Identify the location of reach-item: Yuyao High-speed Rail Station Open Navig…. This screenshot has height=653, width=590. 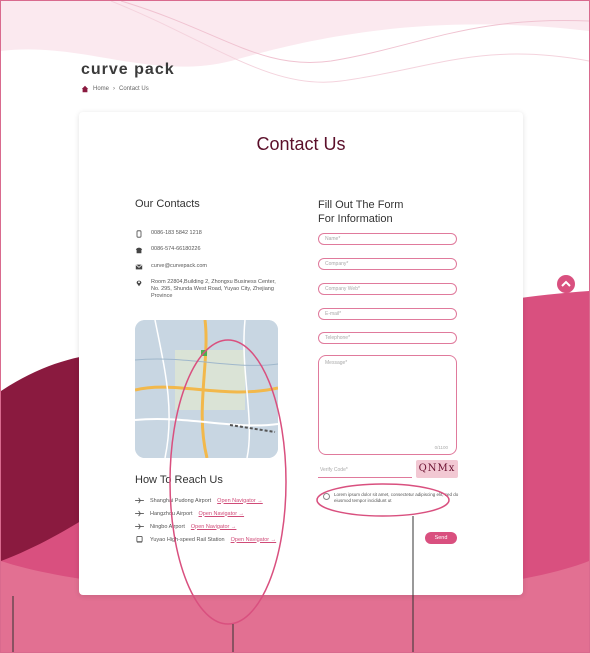
(205, 539).